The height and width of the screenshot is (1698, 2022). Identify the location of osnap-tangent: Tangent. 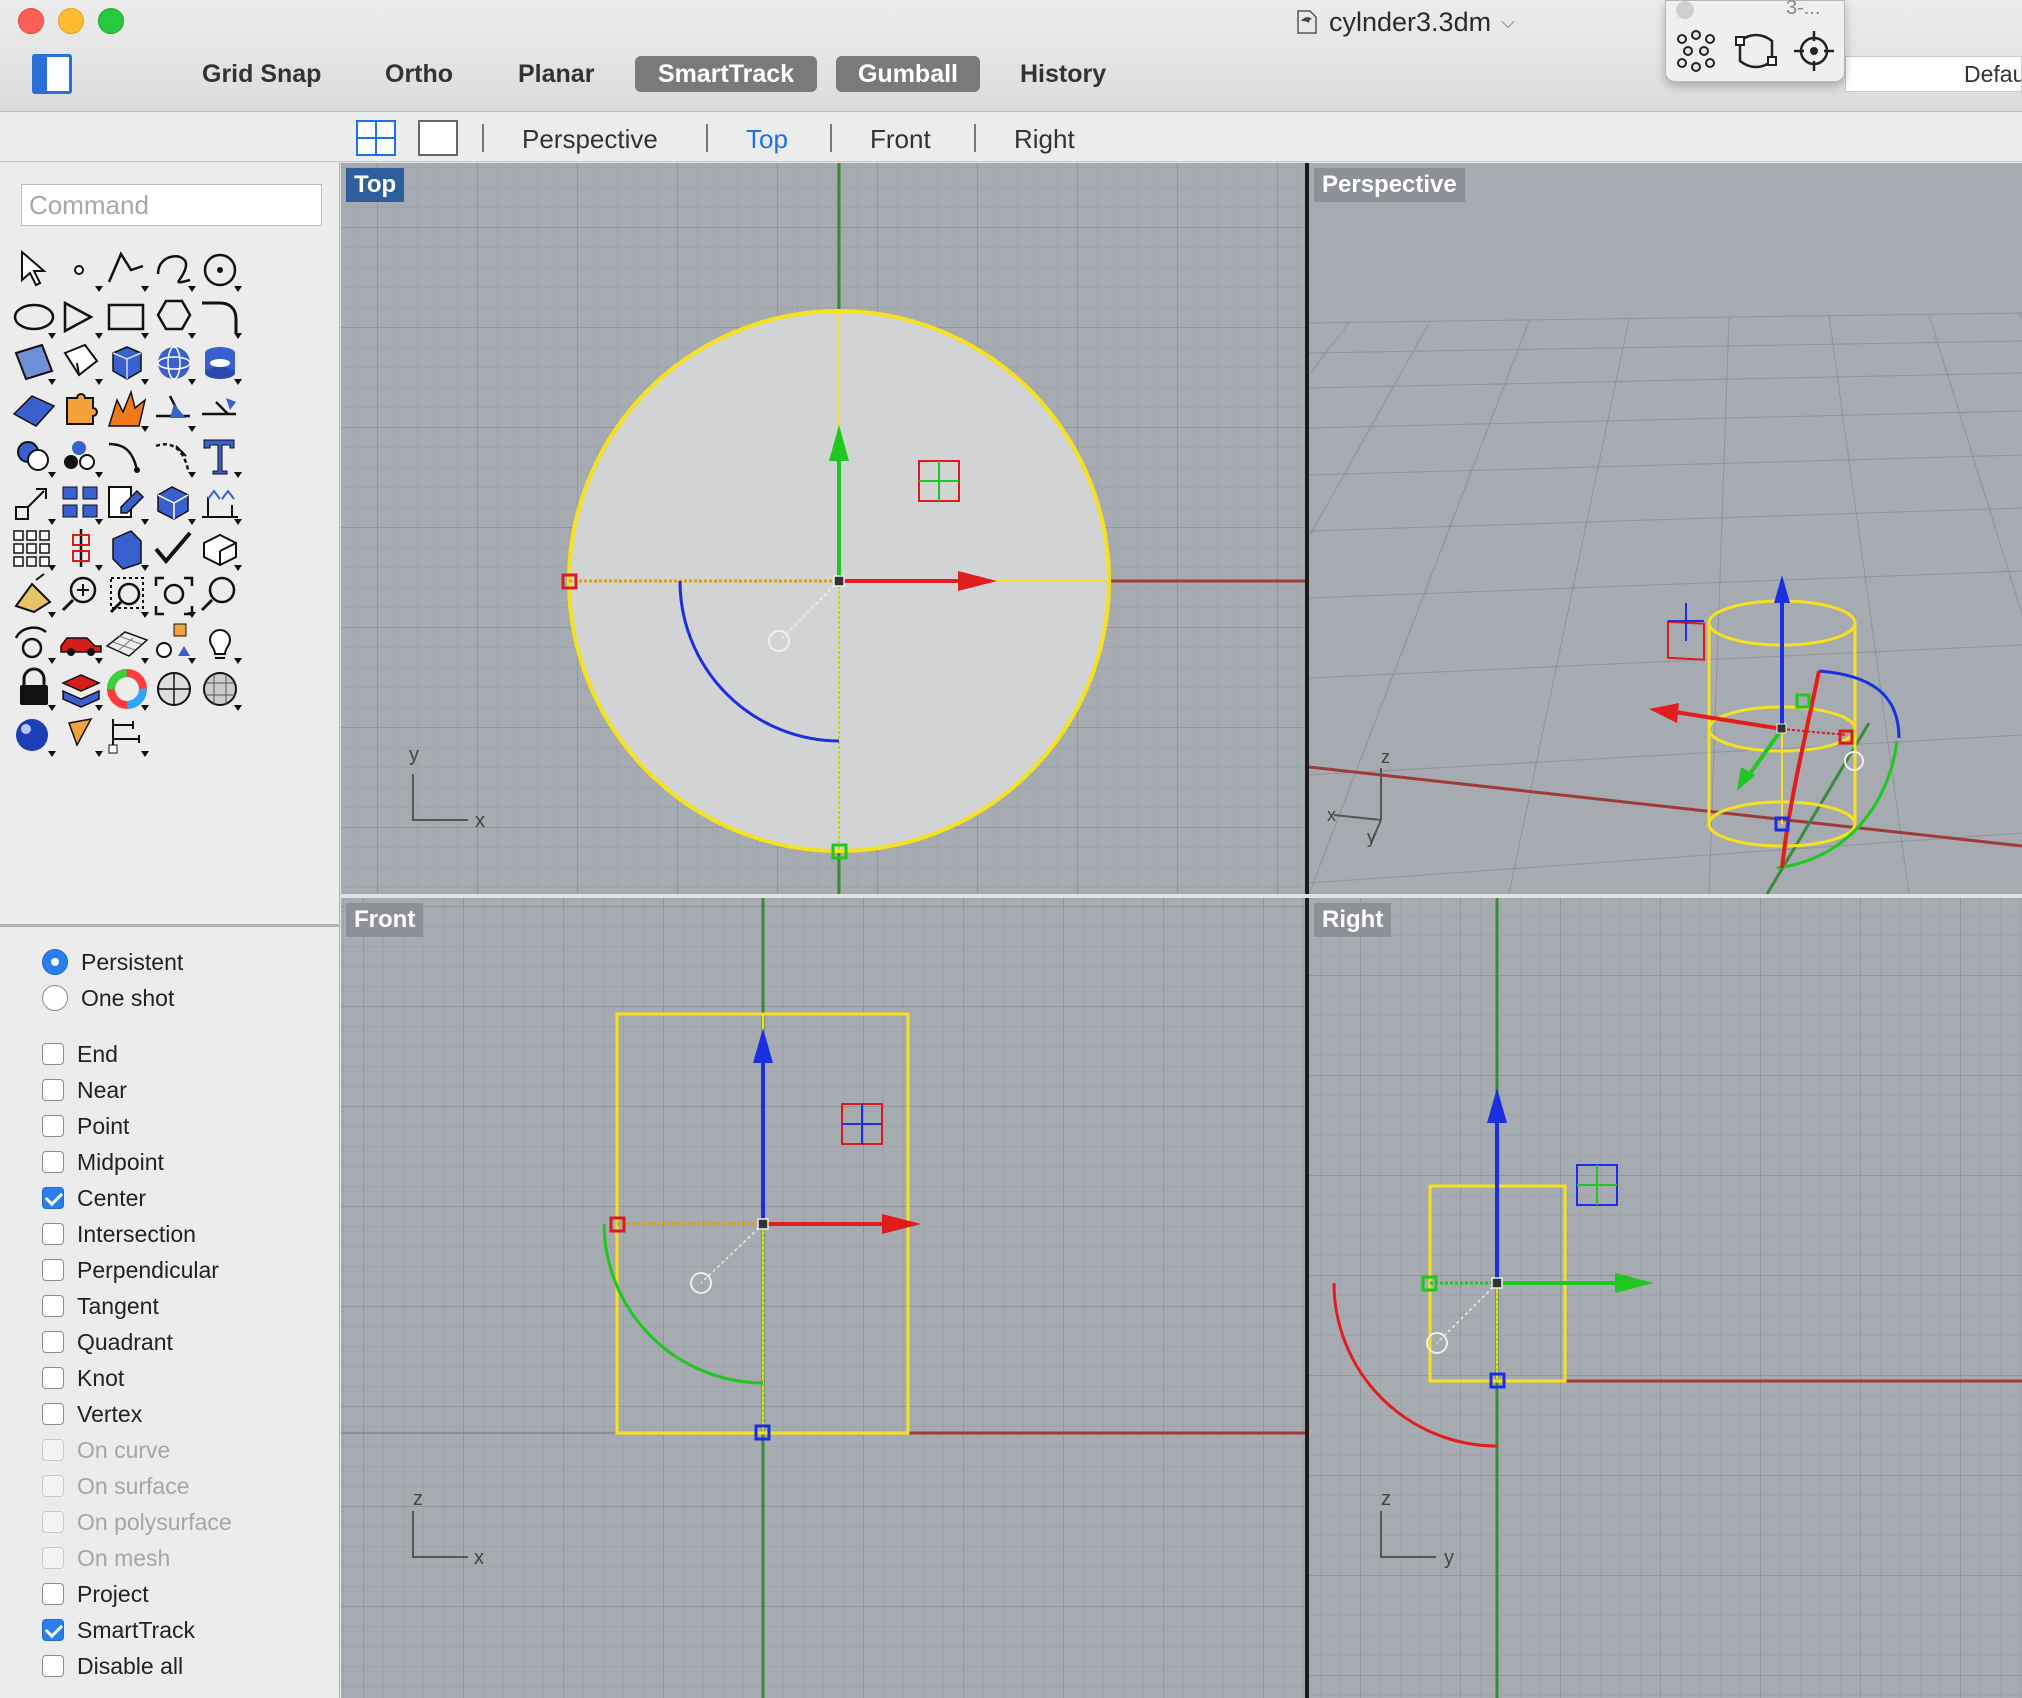
(100, 1306).